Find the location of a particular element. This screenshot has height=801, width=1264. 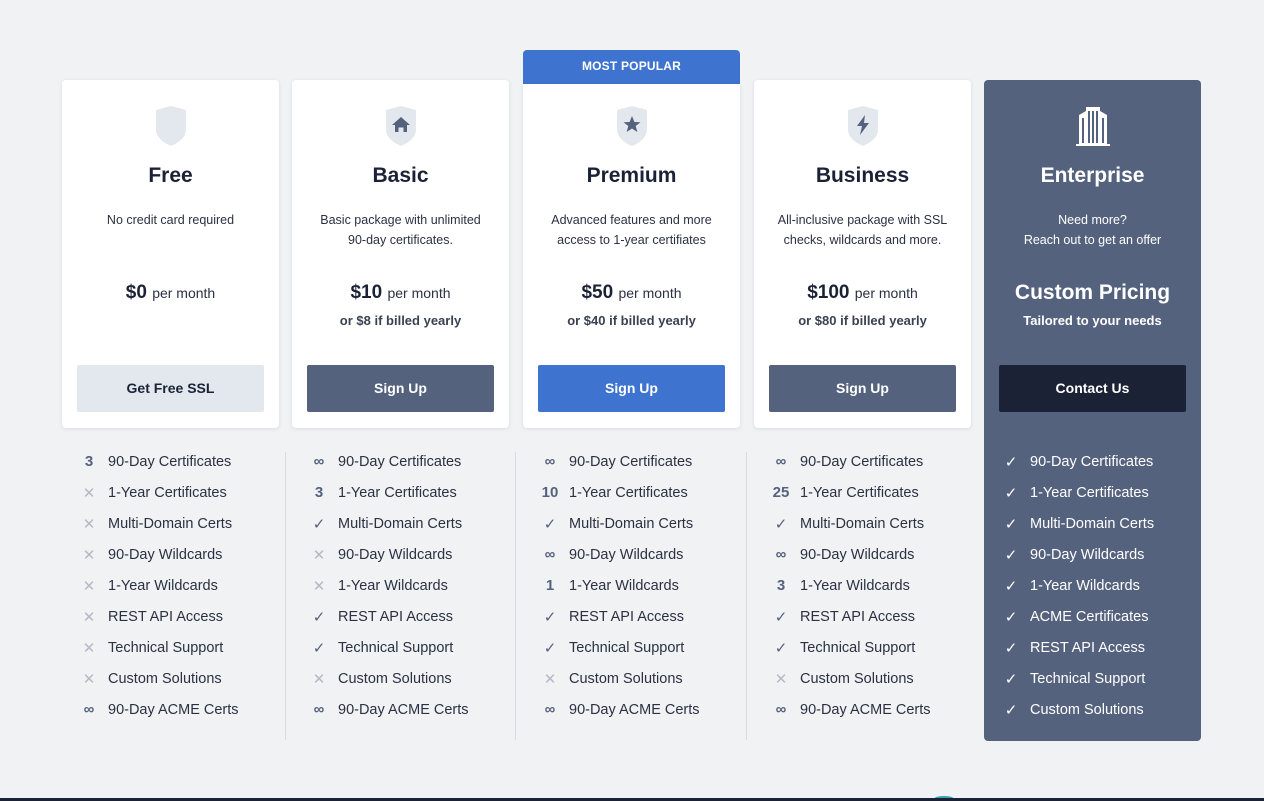

feature-item: 3 90-Day Certificates is located at coordinates (178, 461).